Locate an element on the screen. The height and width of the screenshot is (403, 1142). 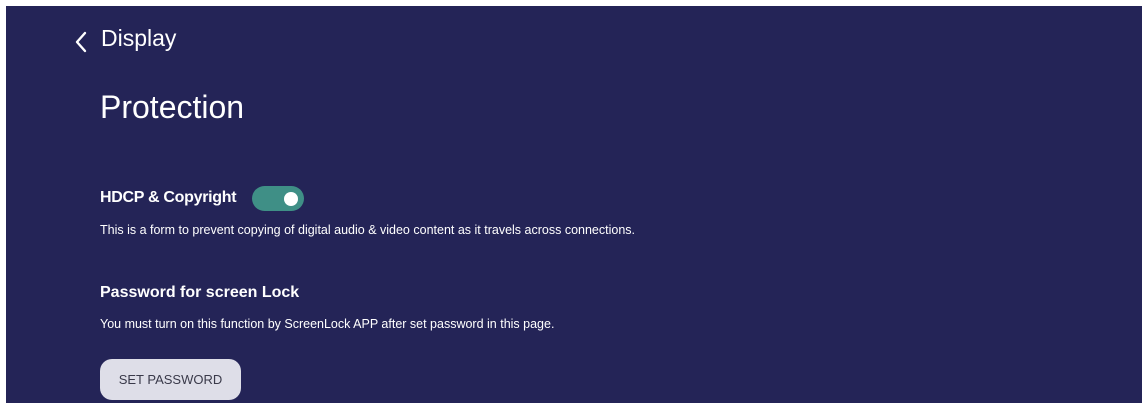
hdcp-toggle is located at coordinates (278, 198).